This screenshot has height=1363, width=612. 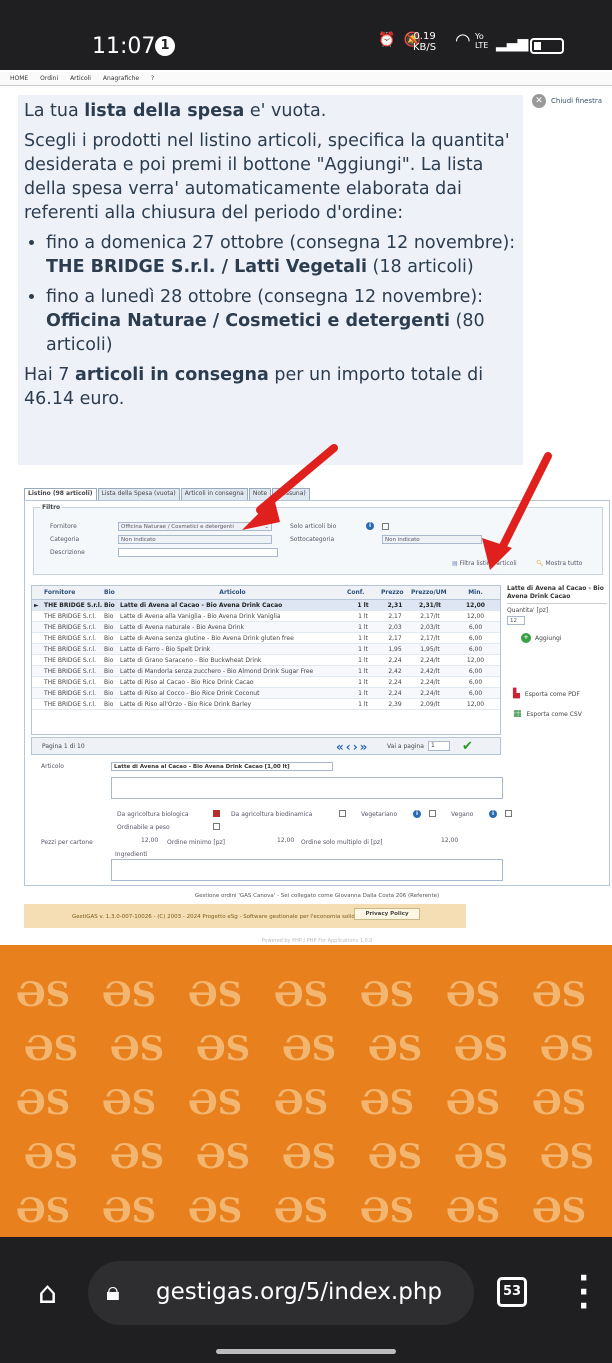 What do you see at coordinates (539, 101) in the screenshot?
I see `close-icon: ✕` at bounding box center [539, 101].